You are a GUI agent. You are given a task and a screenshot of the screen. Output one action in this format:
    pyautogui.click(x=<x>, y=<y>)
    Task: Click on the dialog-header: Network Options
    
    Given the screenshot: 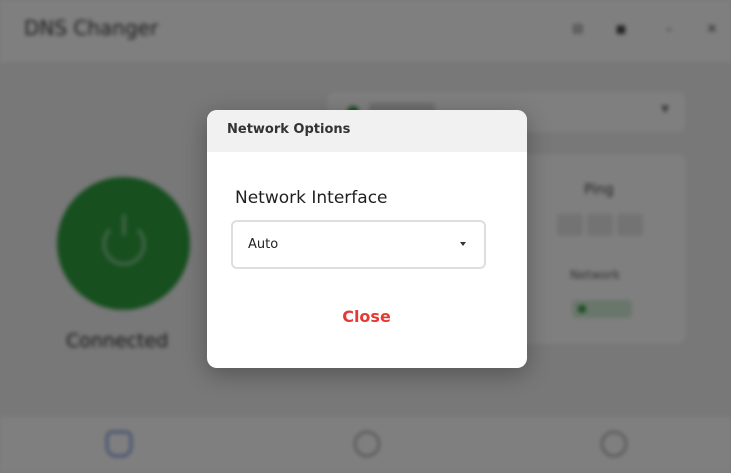 What is the action you would take?
    pyautogui.click(x=367, y=131)
    